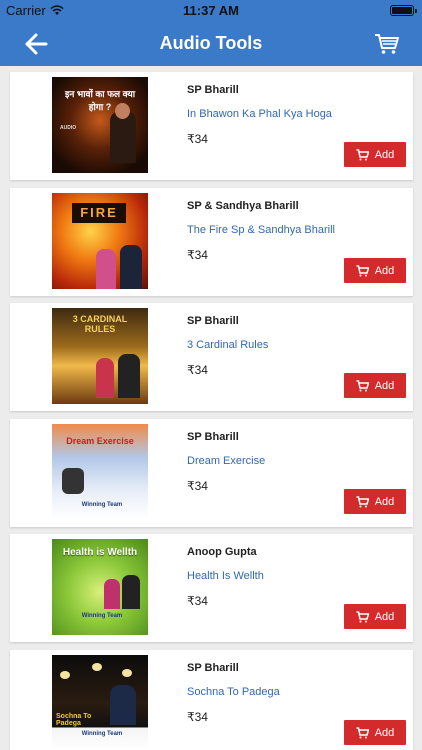  Describe the element at coordinates (387, 44) in the screenshot. I see `cart-icon` at that location.